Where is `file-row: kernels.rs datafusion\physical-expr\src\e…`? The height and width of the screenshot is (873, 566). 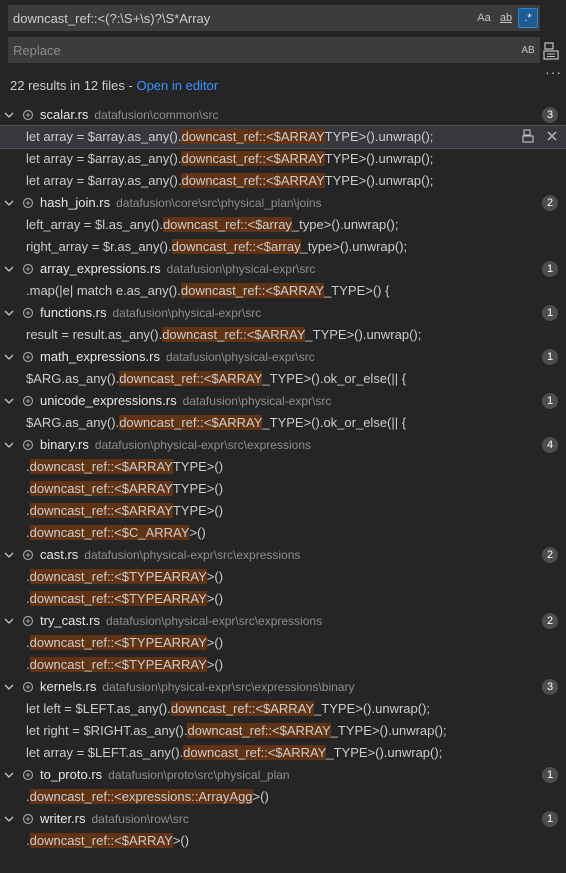 file-row: kernels.rs datafusion\physical-expr\src\e… is located at coordinates (283, 687).